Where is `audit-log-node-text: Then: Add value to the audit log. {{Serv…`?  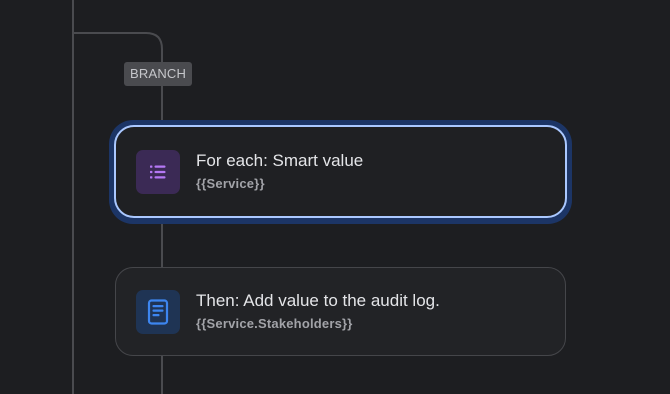 audit-log-node-text: Then: Add value to the audit log. {{Serv… is located at coordinates (318, 312).